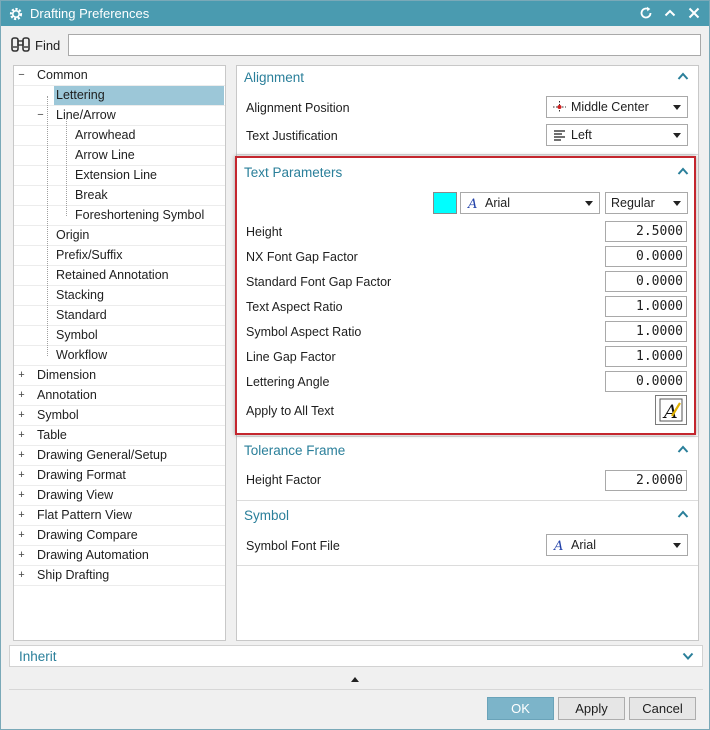 Image resolution: width=710 pixels, height=730 pixels. Describe the element at coordinates (119, 536) in the screenshot. I see `tree-item: + Drawing Compare` at that location.